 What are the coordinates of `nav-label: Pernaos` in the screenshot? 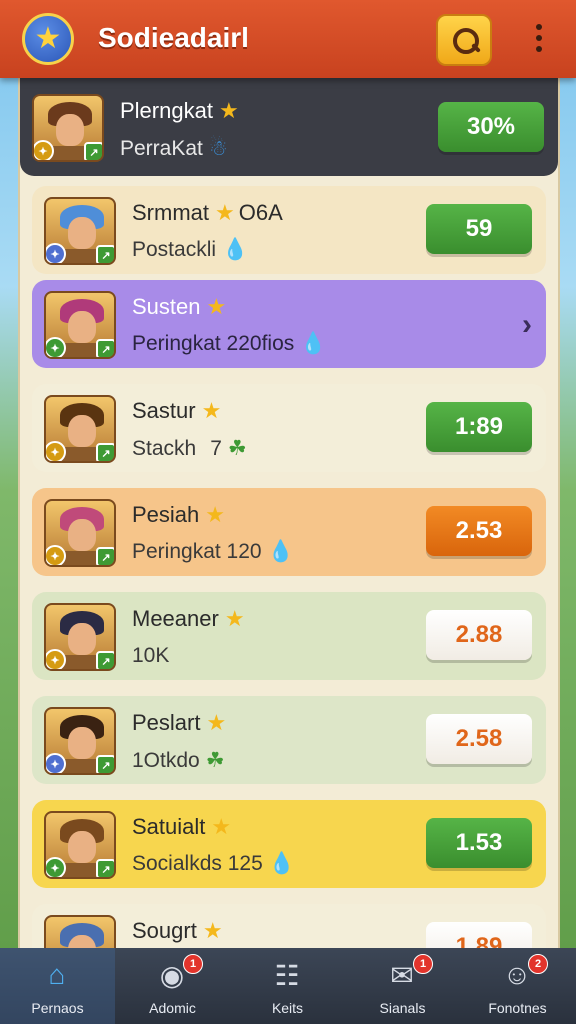 It's located at (57, 1008).